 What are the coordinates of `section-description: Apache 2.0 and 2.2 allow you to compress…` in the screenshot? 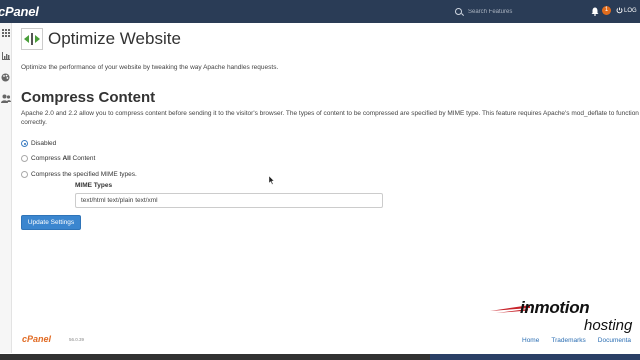 It's located at (330, 118).